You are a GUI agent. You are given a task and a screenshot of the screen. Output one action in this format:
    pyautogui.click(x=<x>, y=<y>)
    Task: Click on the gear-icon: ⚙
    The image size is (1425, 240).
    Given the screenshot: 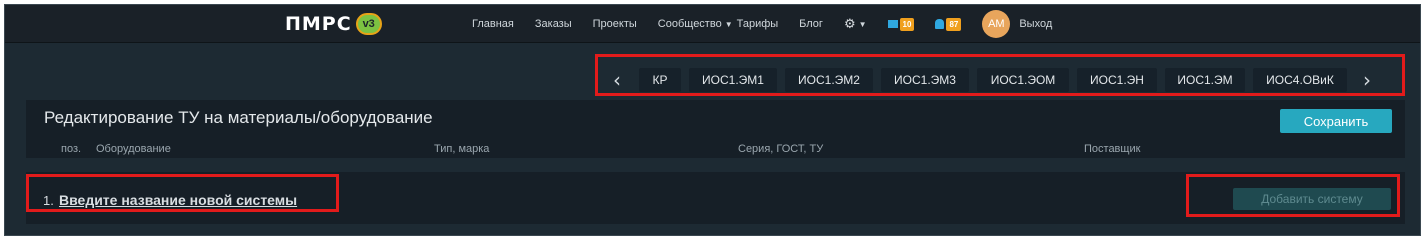 What is the action you would take?
    pyautogui.click(x=849, y=23)
    